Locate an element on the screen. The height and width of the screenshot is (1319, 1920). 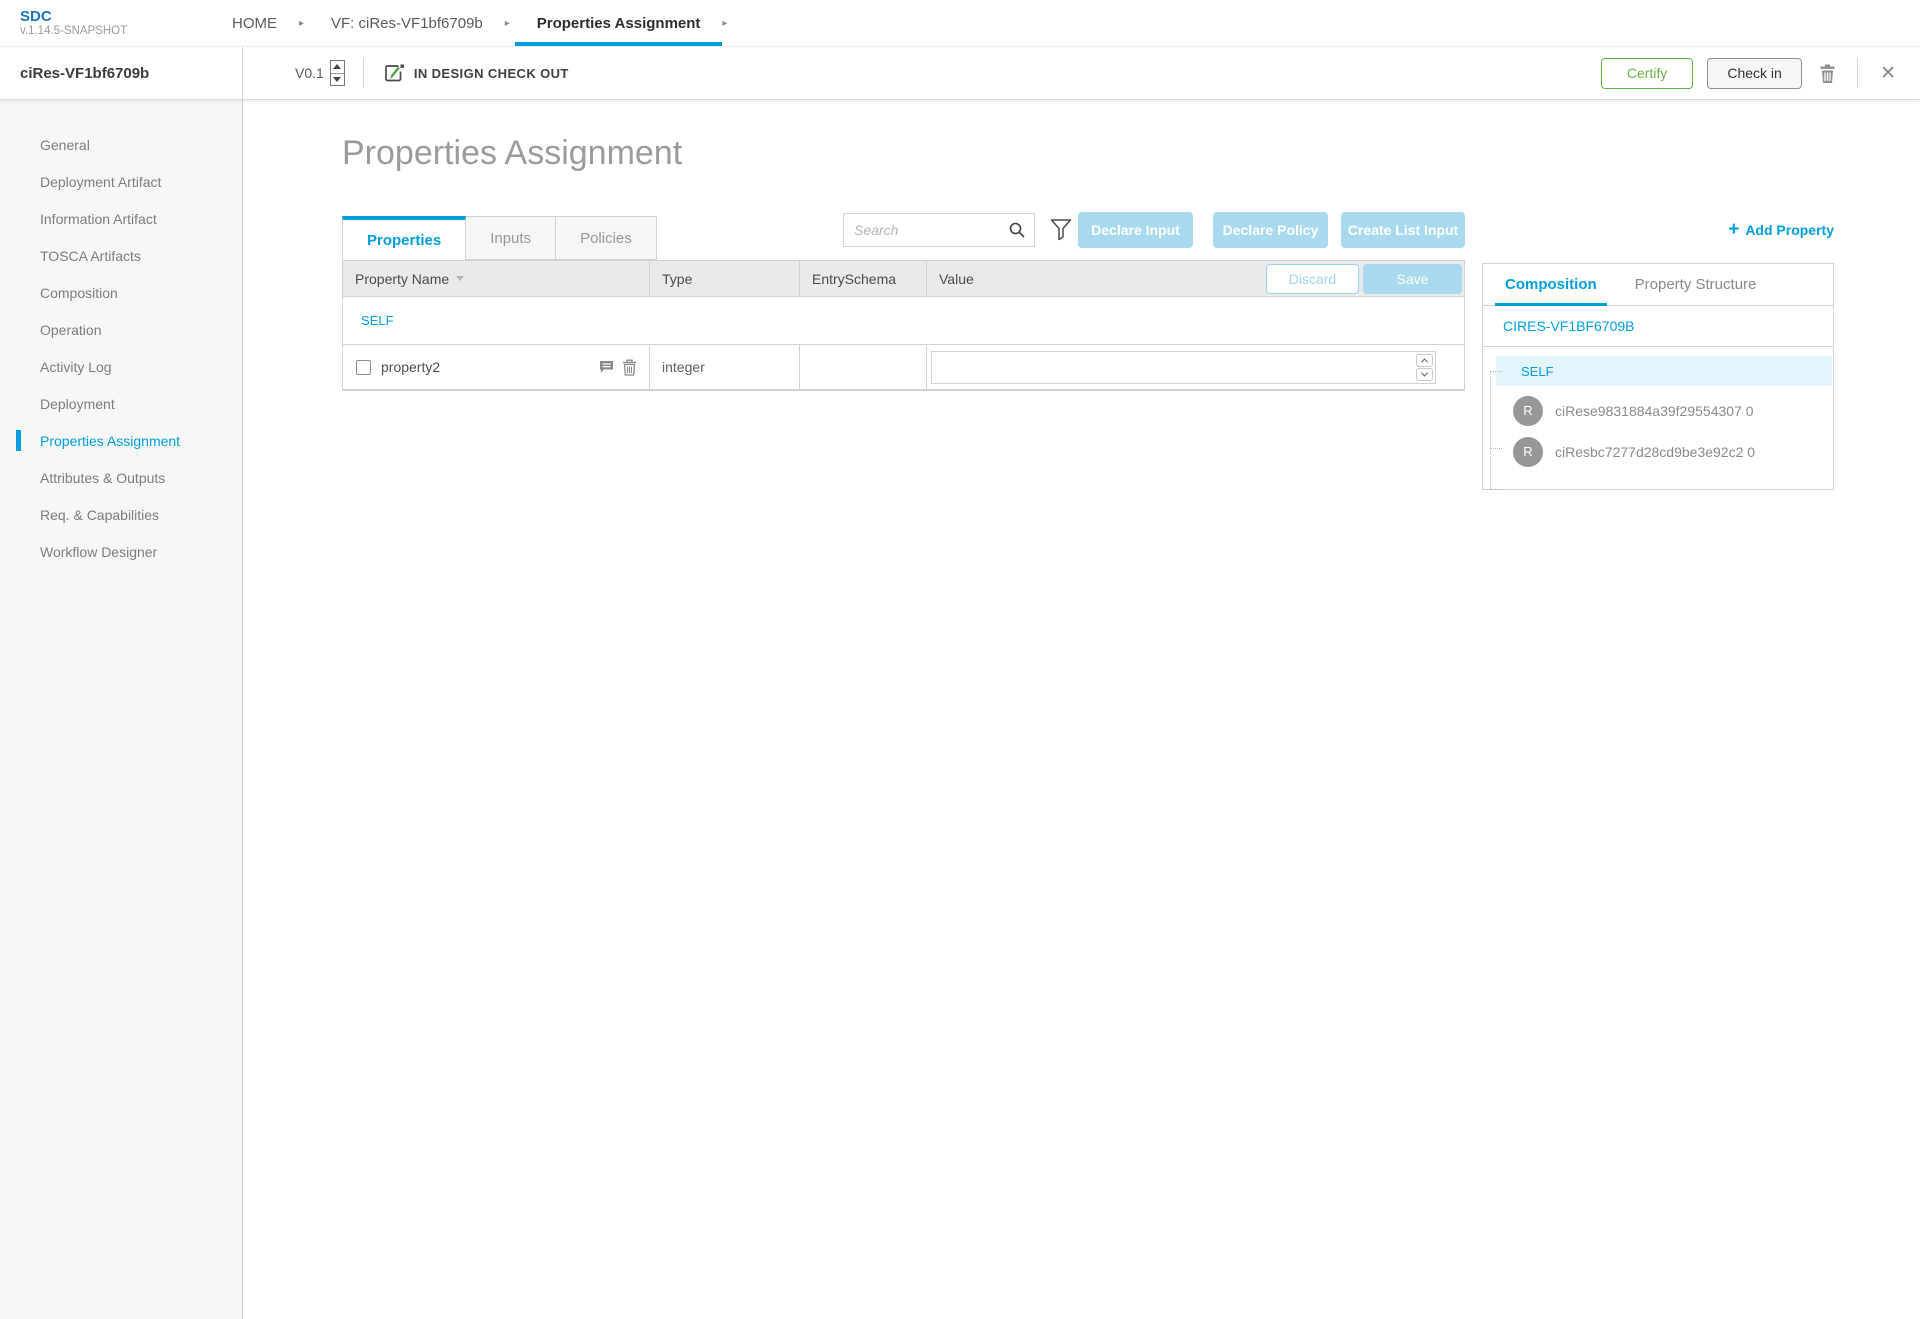
sidebar-item-req-capabilities: Req. & Capabilities is located at coordinates (121, 514).